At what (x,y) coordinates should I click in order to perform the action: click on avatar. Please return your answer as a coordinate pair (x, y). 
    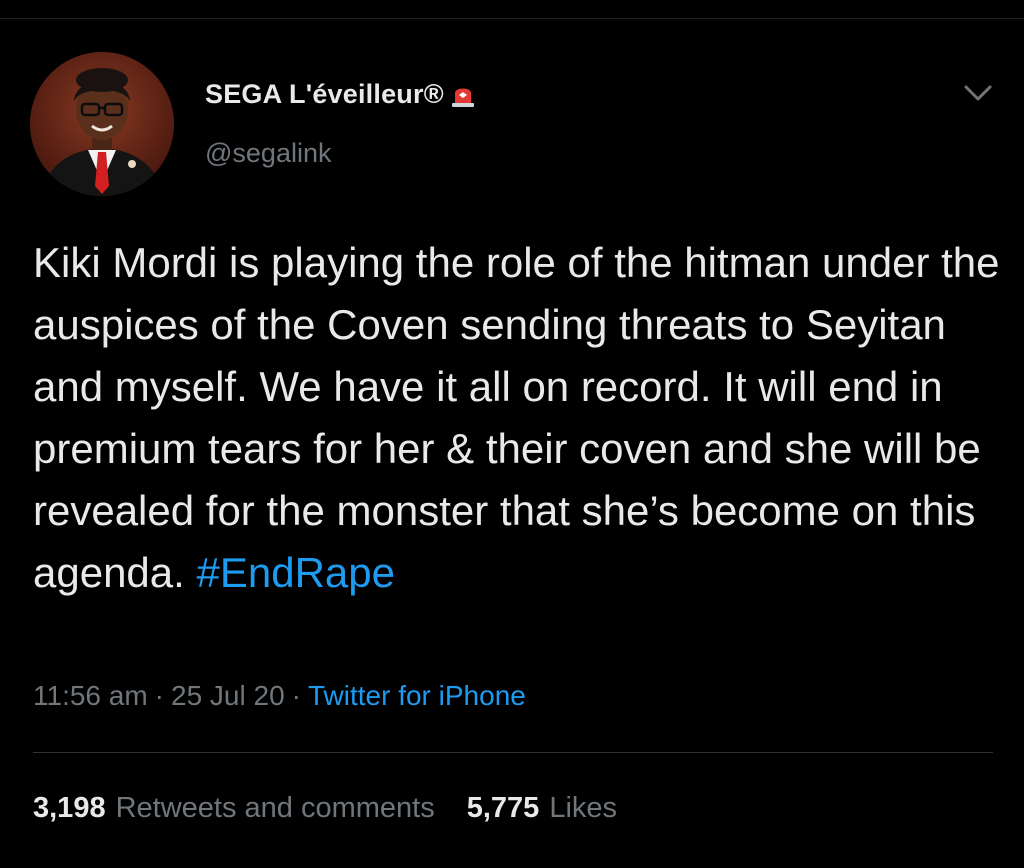
    Looking at the image, I should click on (102, 124).